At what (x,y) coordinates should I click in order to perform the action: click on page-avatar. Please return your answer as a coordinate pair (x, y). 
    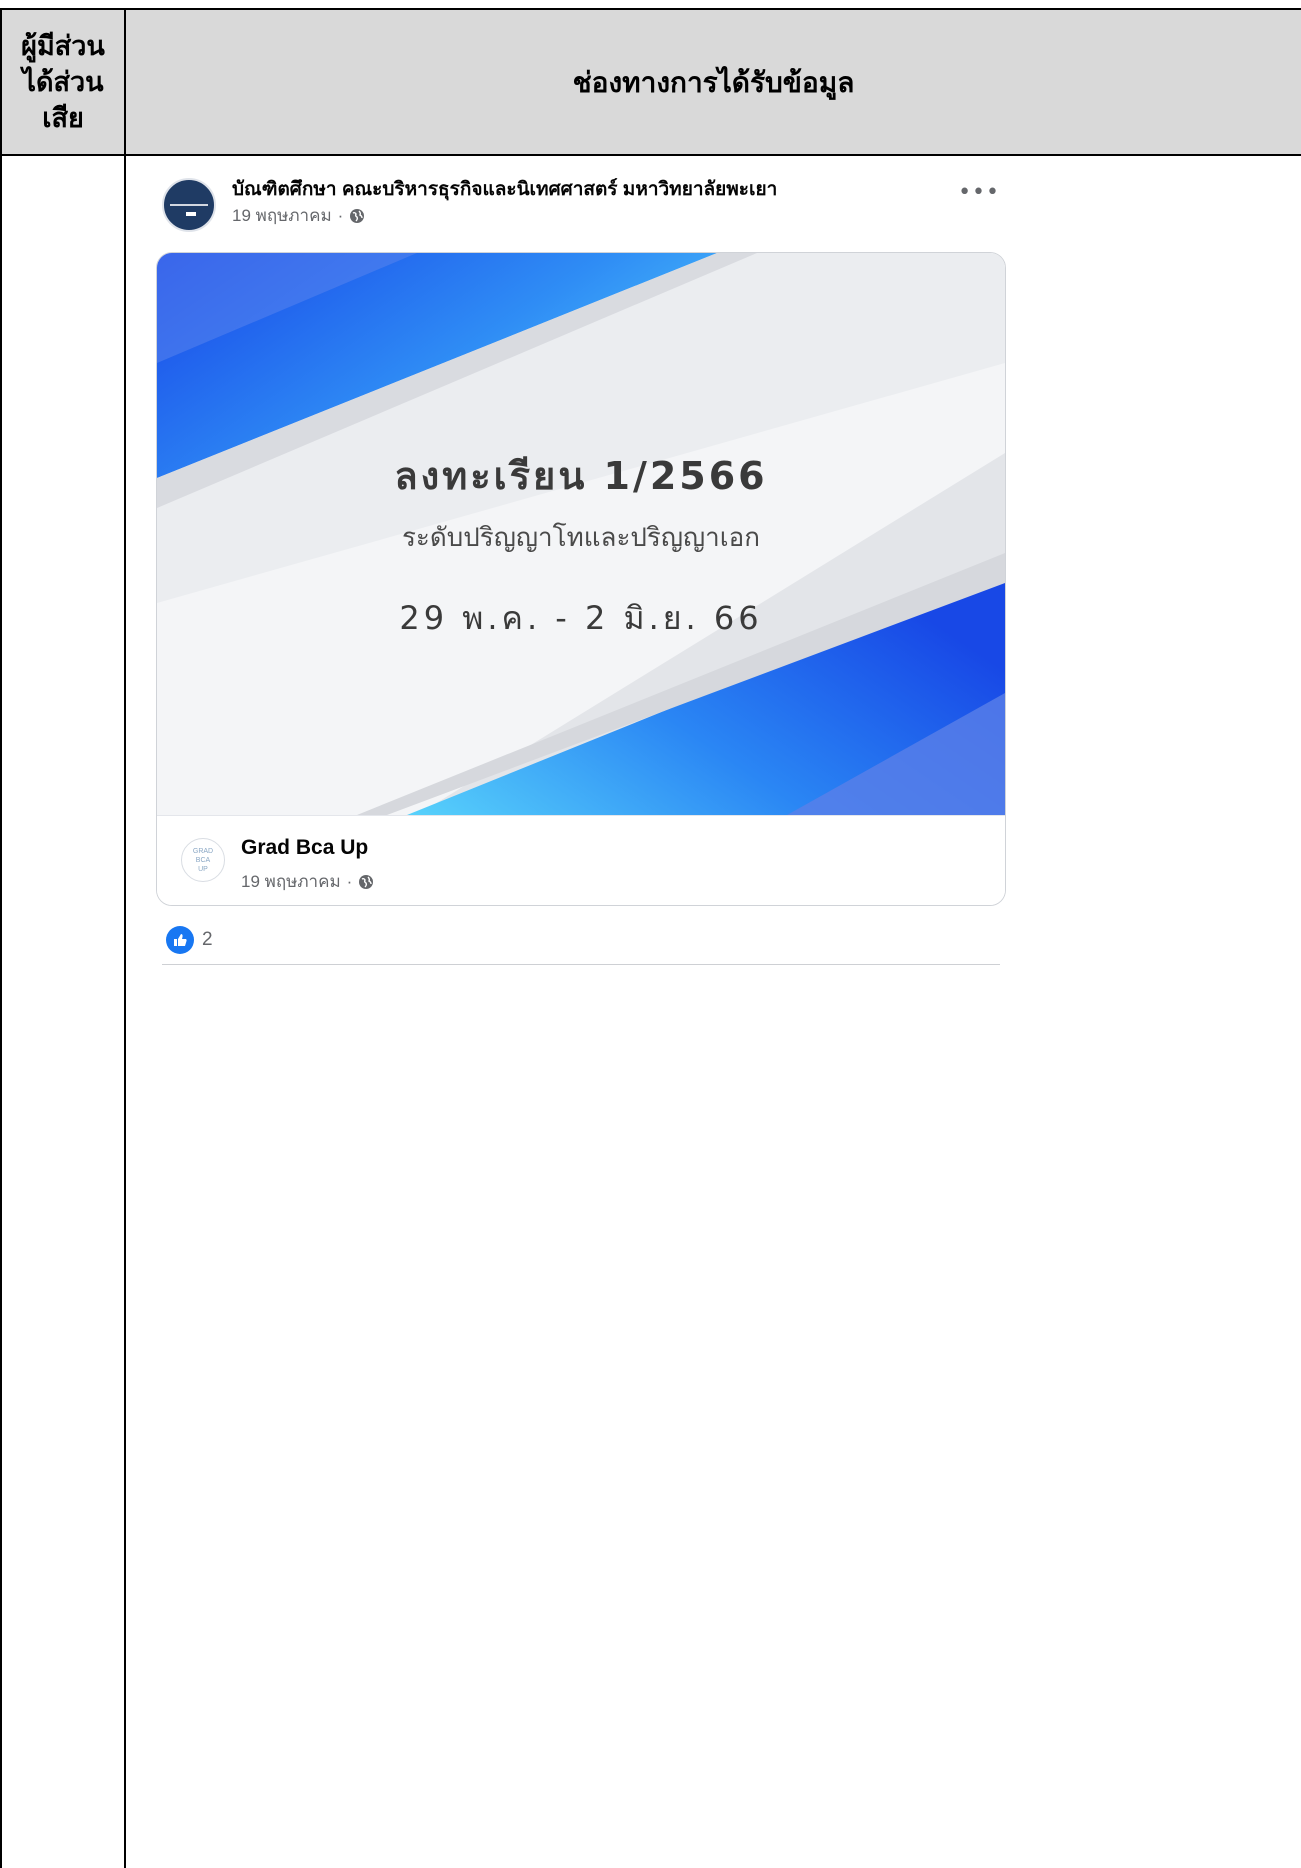
    Looking at the image, I should click on (189, 205).